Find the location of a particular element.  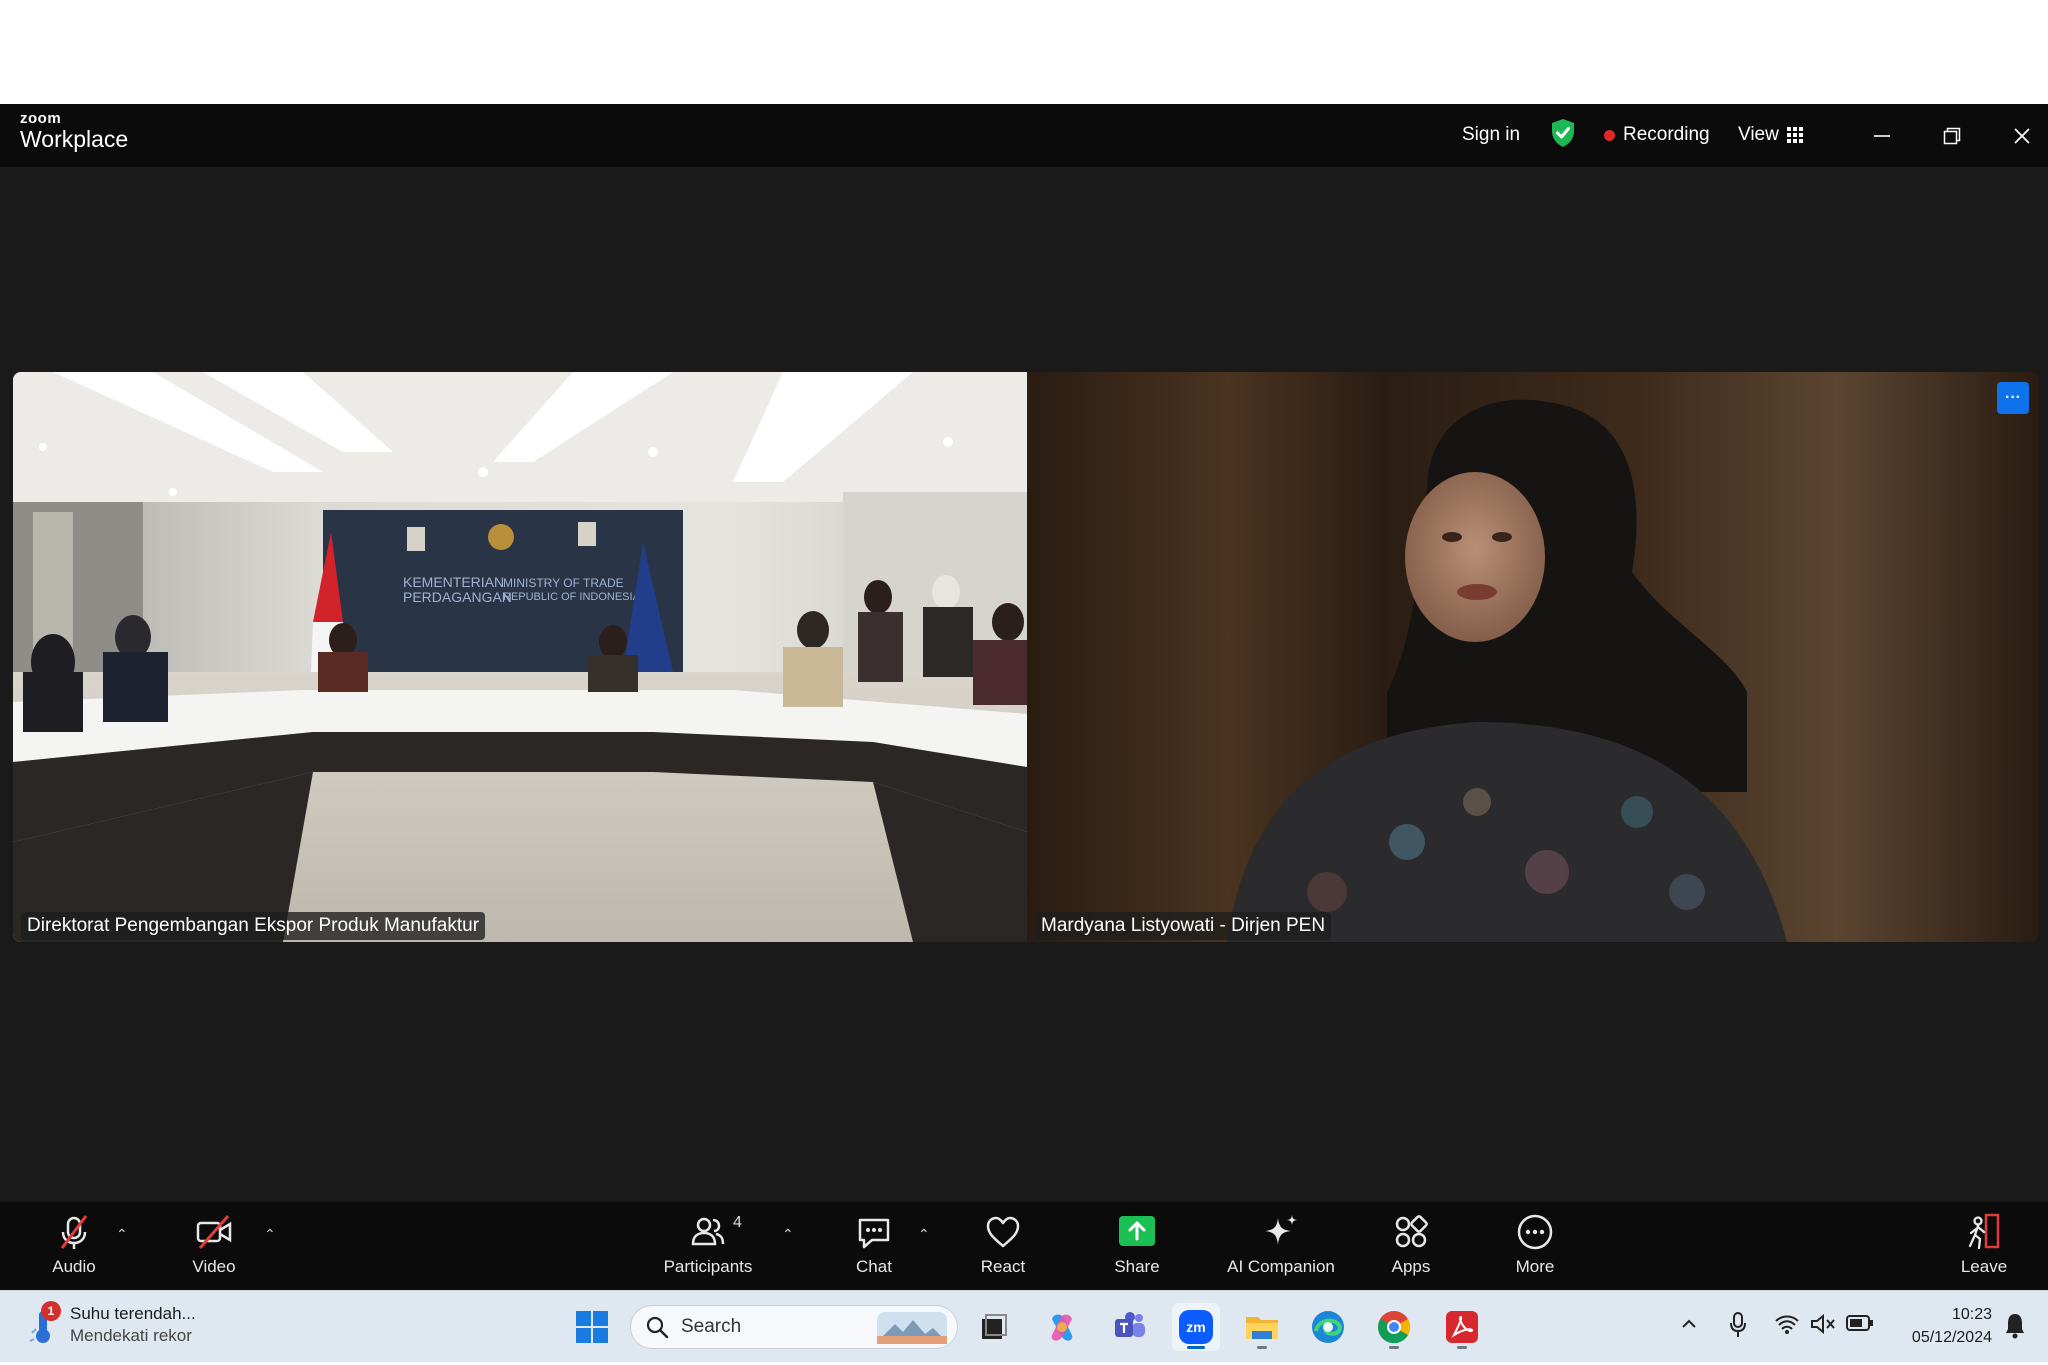

notifications-button is located at coordinates (2015, 1327).